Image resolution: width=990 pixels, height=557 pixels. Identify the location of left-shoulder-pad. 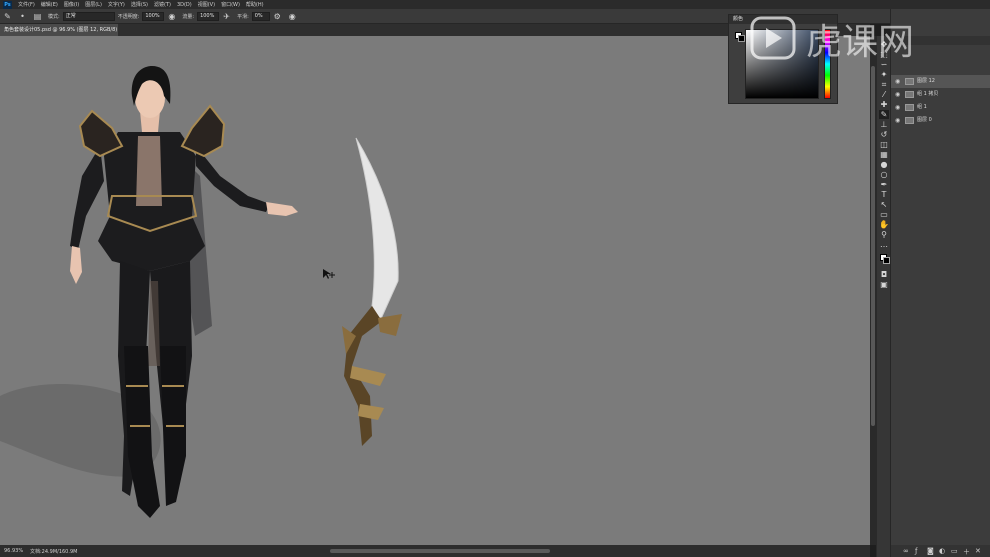
(101, 133).